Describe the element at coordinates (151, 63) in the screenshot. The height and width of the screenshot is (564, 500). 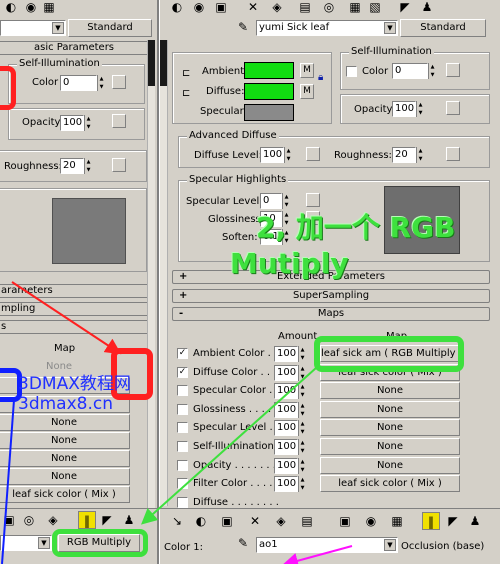
I see `left-scrollbar-thumb` at that location.